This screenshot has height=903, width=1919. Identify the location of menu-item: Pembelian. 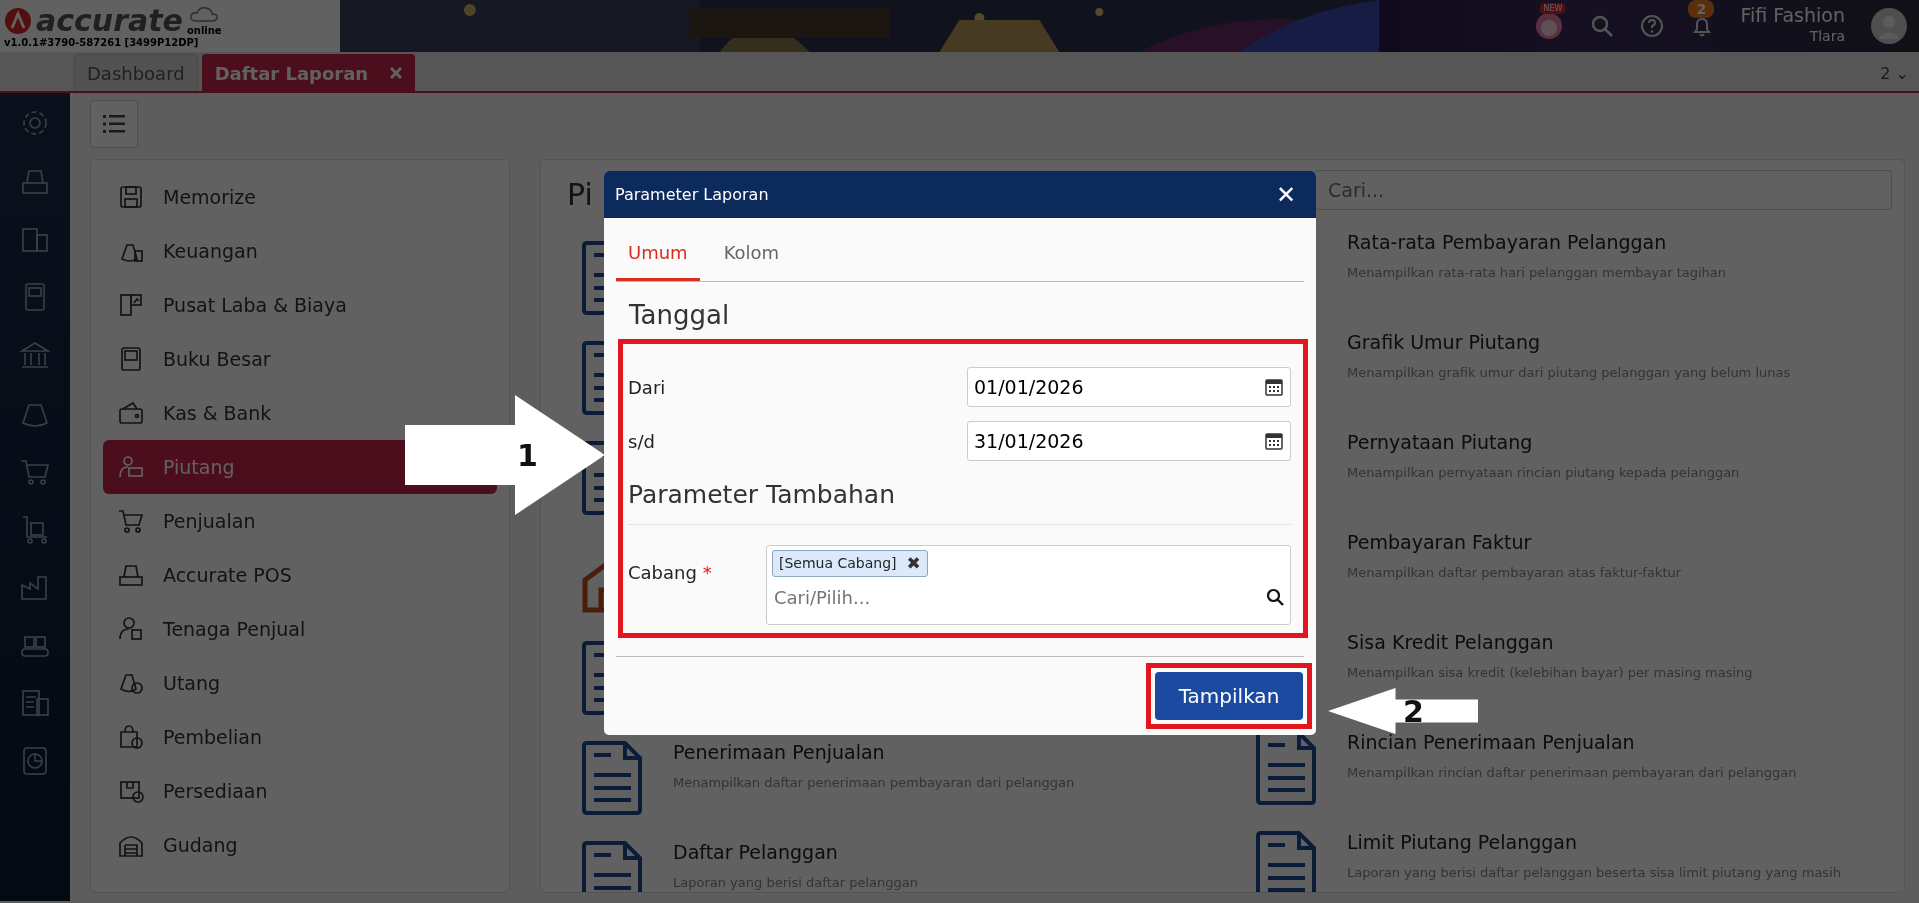
(300, 737).